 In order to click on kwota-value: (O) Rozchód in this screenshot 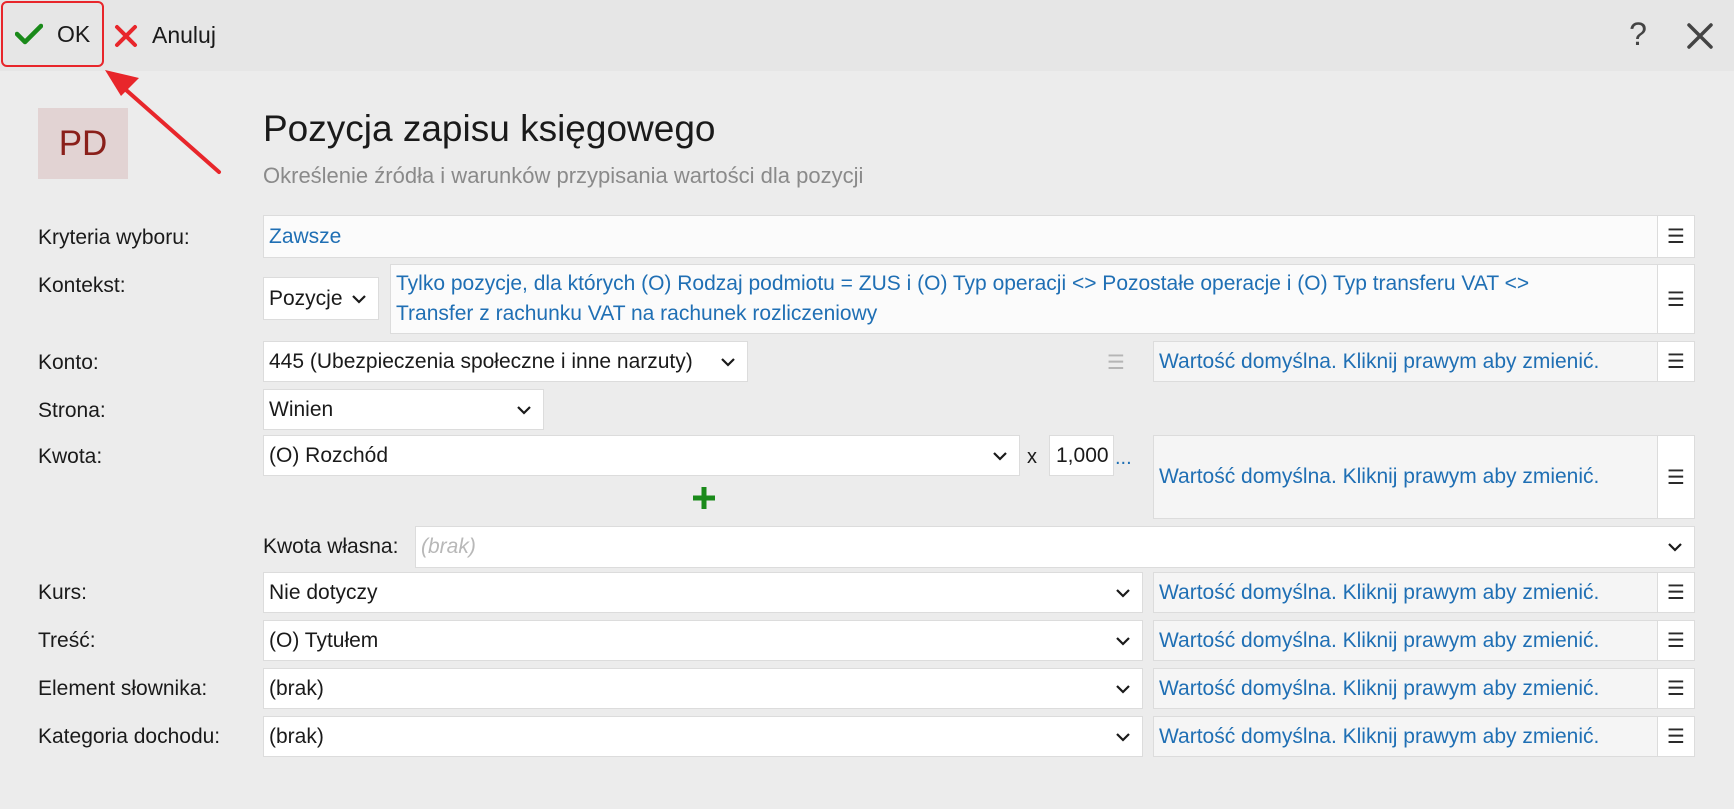, I will do `click(329, 455)`.